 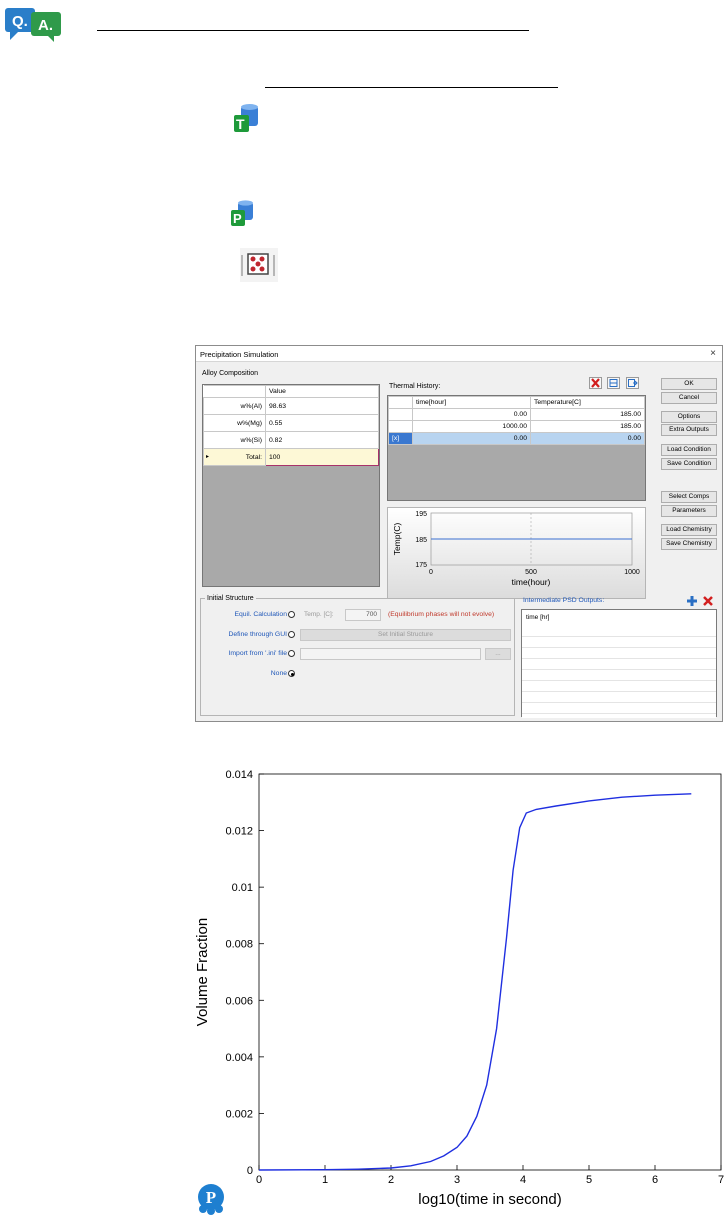 What do you see at coordinates (325, 1180) in the screenshot?
I see `x-tick-label: 1` at bounding box center [325, 1180].